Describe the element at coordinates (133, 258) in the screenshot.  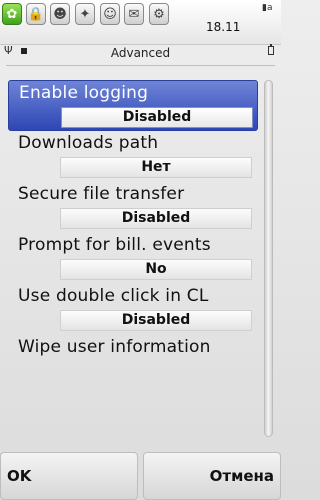
I see `setting-prompt-bill-events: Prompt for bill. events No` at that location.